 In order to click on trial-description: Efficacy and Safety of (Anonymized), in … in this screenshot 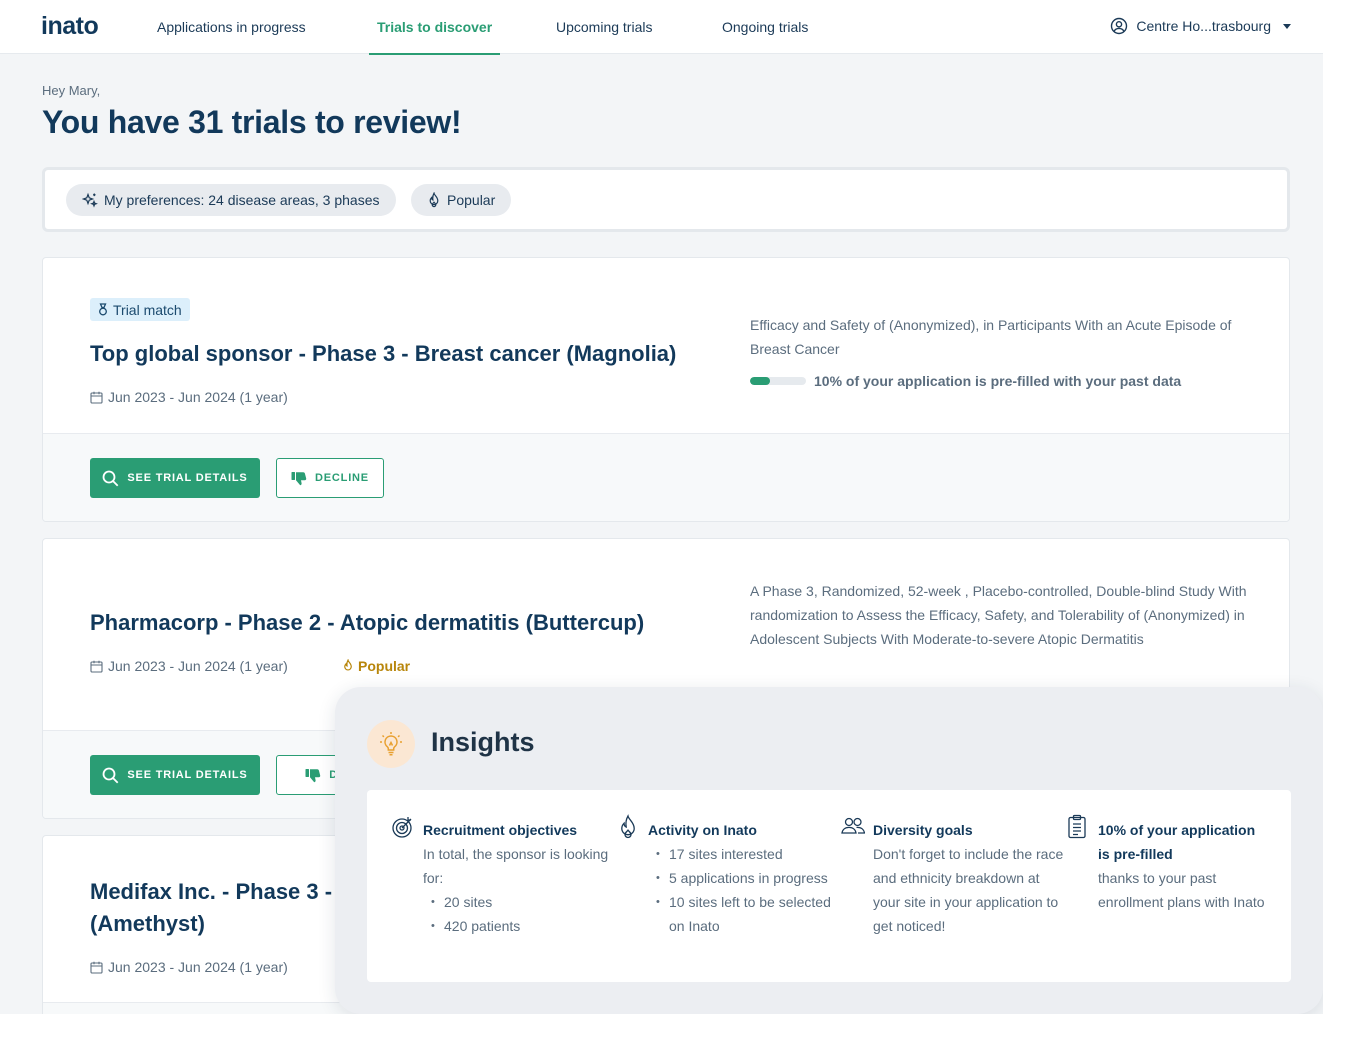, I will do `click(991, 337)`.